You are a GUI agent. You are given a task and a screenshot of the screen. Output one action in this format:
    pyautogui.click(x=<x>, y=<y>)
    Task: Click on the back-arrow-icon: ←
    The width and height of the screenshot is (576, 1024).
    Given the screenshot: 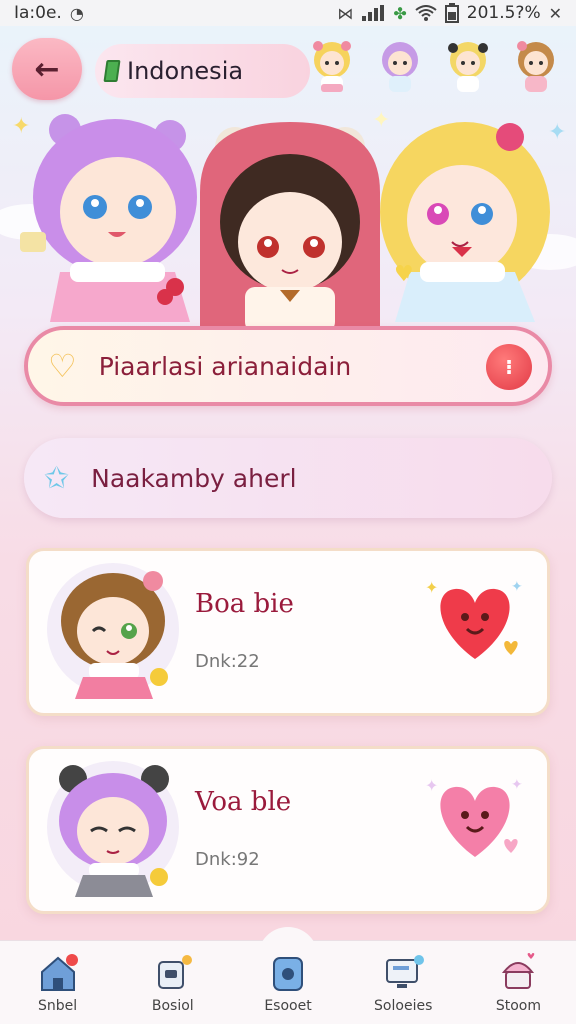 What is the action you would take?
    pyautogui.click(x=47, y=69)
    